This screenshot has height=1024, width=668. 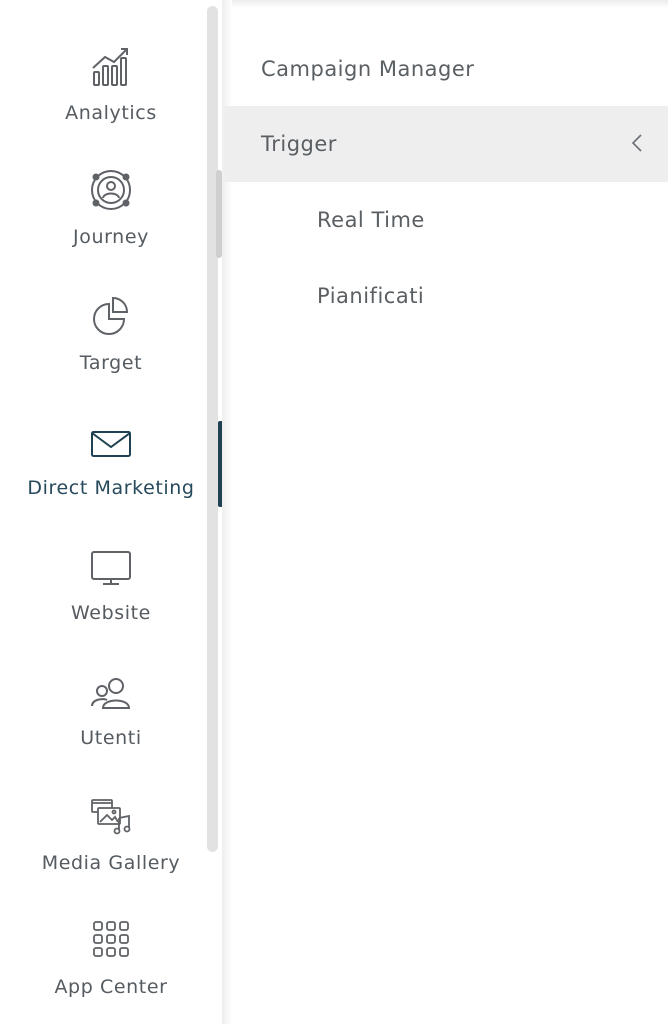 I want to click on chevron-left-icon, so click(x=637, y=143).